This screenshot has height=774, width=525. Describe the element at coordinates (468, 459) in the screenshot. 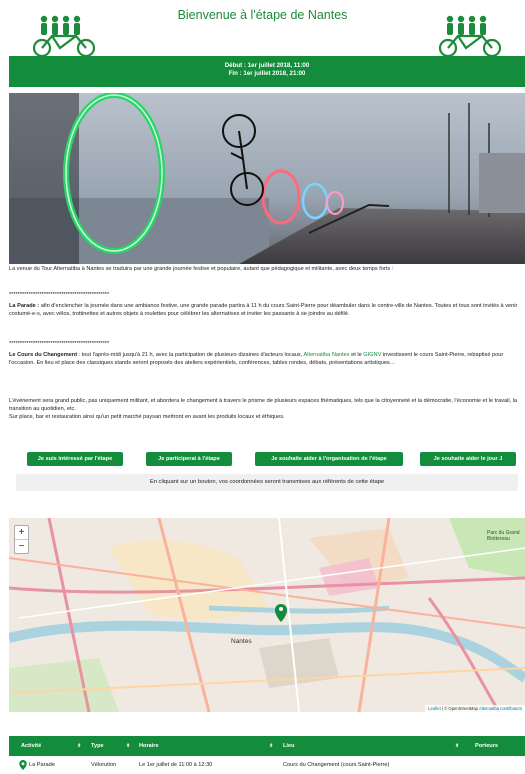

I see `help-day-button: Je souhaite aider le jour J` at that location.